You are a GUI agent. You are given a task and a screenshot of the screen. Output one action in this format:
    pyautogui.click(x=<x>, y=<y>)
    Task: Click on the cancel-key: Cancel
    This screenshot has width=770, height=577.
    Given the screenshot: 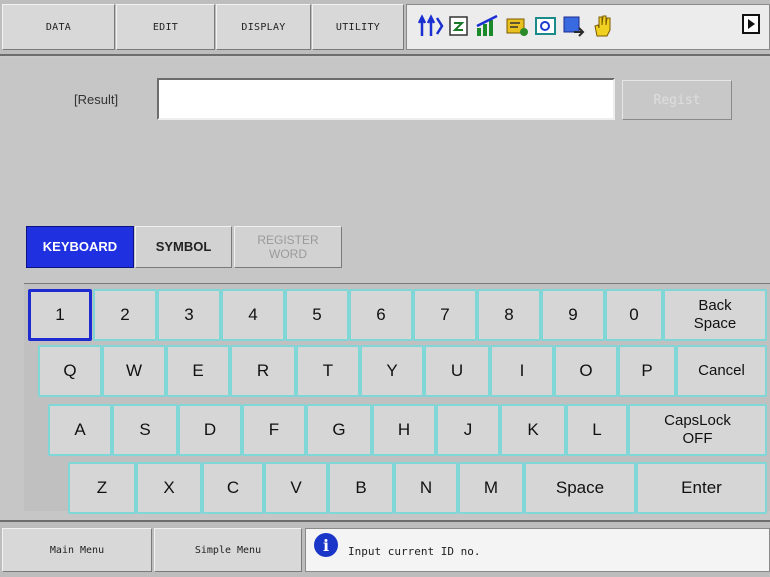 What is the action you would take?
    pyautogui.click(x=721, y=371)
    